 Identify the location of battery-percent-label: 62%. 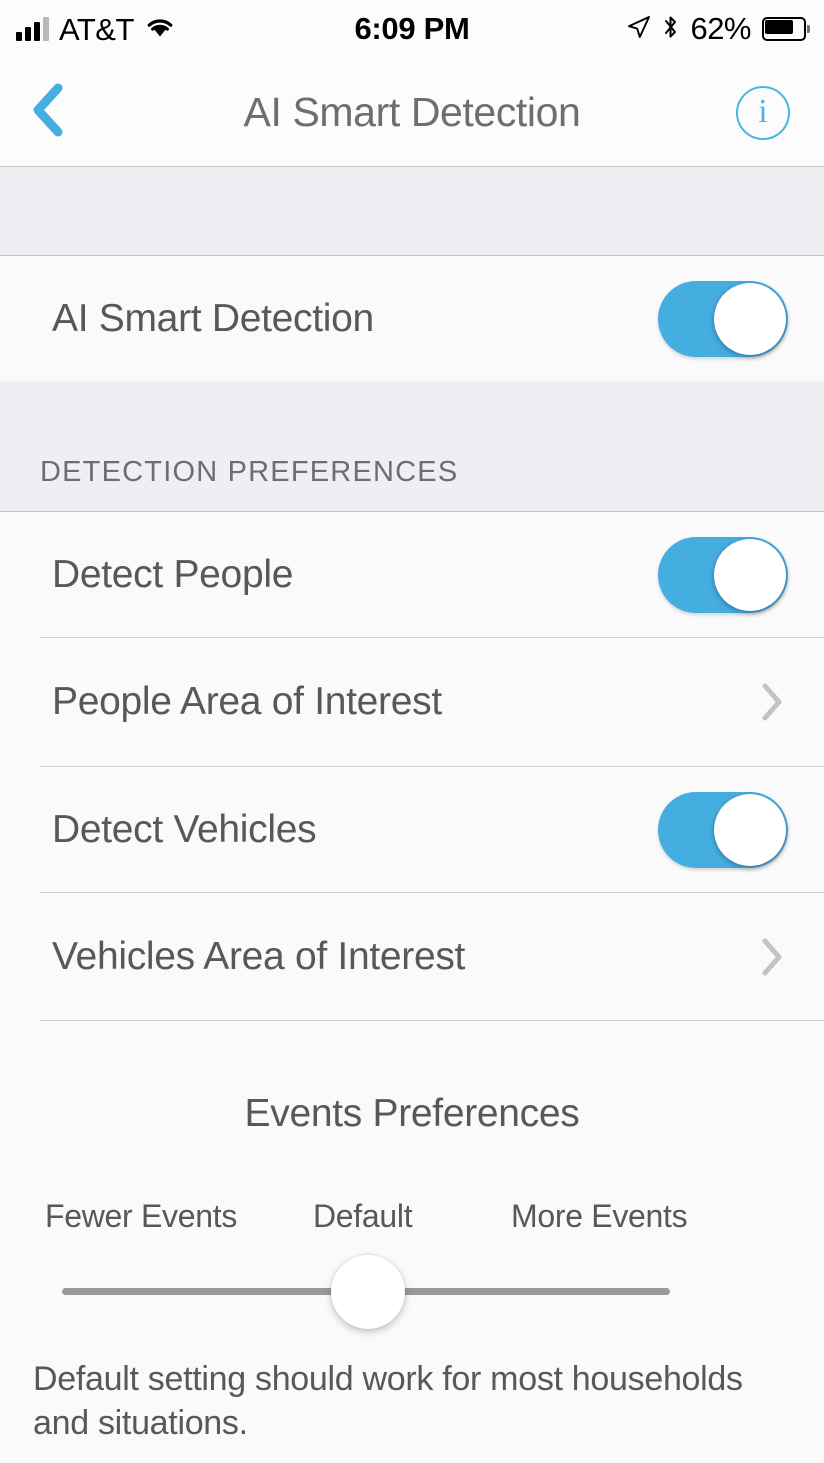
(720, 28).